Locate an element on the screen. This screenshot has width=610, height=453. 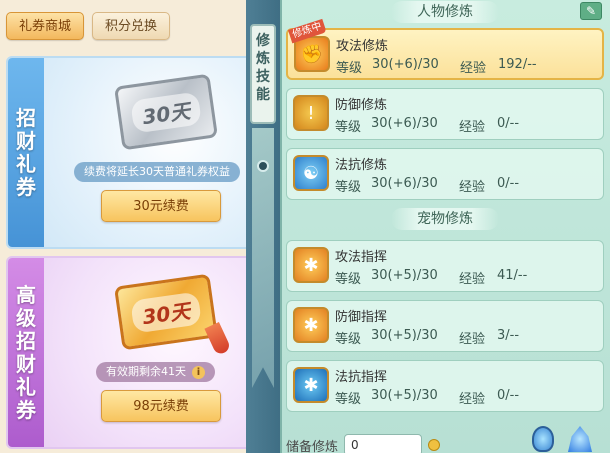
shield-icon: ! is located at coordinates (311, 113).